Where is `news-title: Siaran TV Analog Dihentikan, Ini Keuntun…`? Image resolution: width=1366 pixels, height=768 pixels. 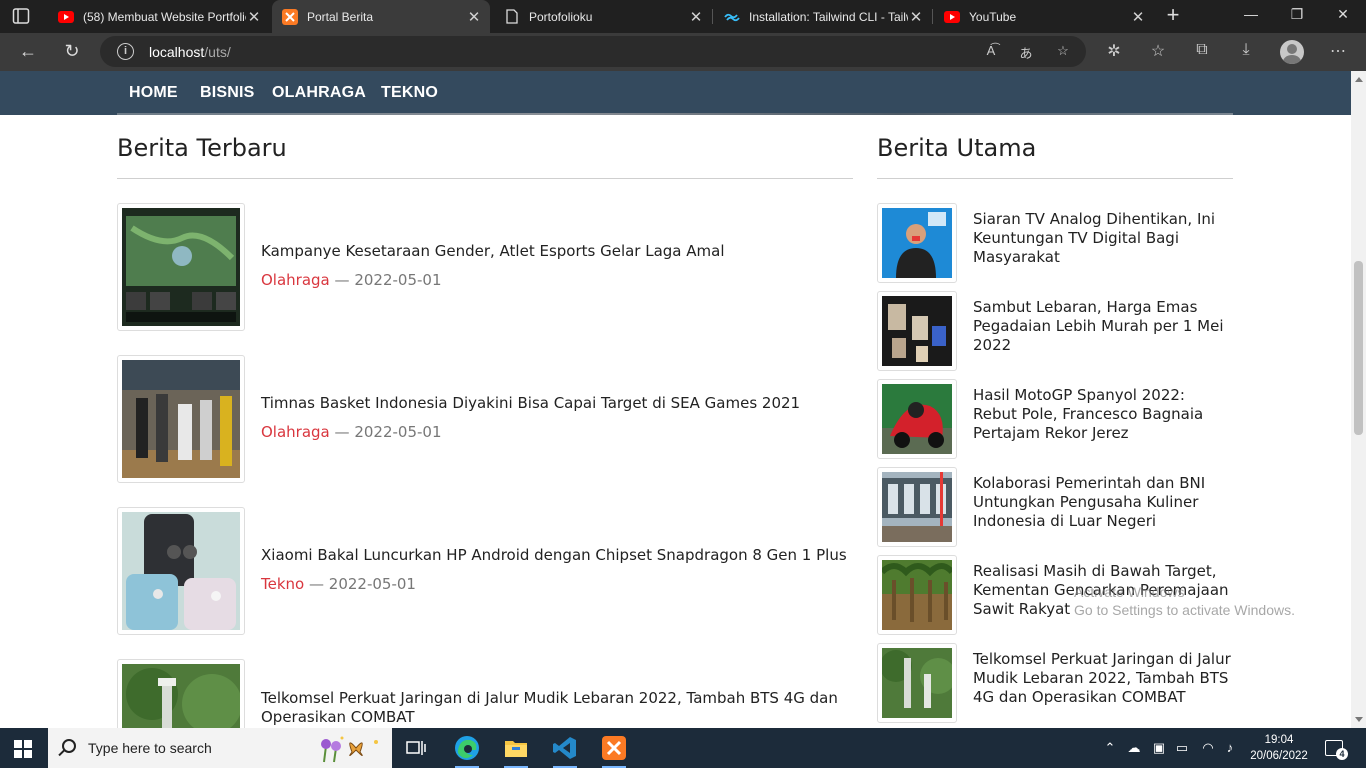
news-title: Siaran TV Analog Dihentikan, Ini Keuntun… is located at coordinates (1103, 238).